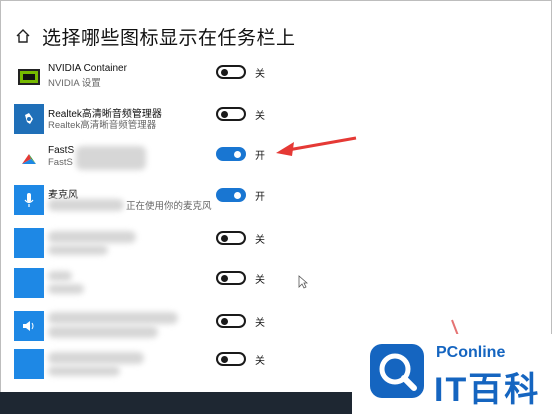 This screenshot has width=552, height=414. What do you see at coordinates (397, 371) in the screenshot?
I see `pconline-logo-icon` at bounding box center [397, 371].